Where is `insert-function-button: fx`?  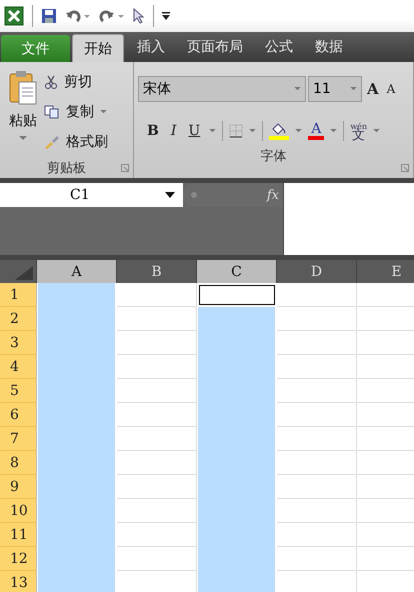 insert-function-button: fx is located at coordinates (272, 195).